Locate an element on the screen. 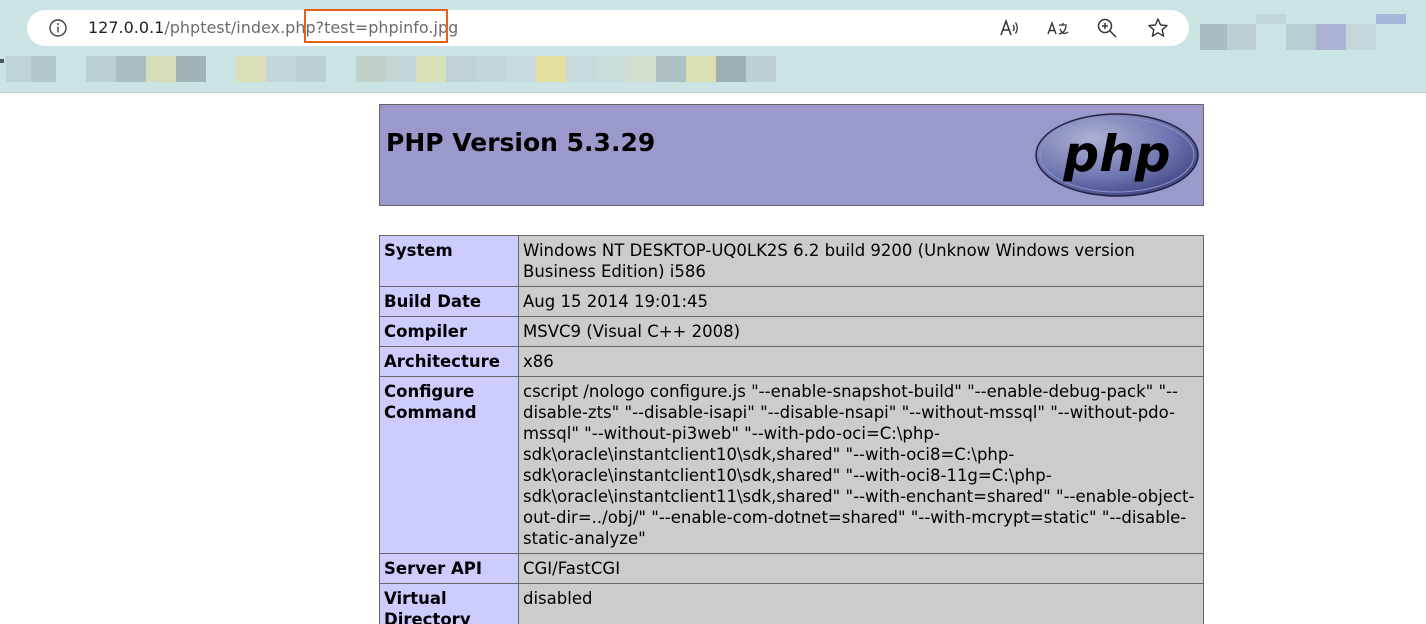  table-row: Server API CGI/FastCGI is located at coordinates (791, 568).